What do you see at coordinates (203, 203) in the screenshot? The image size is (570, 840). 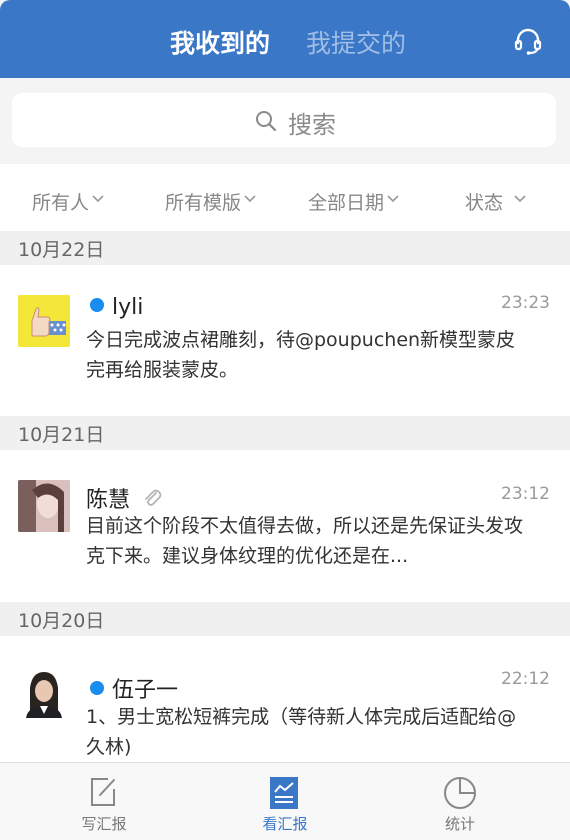 I see `filter-template-label: 所有模版` at bounding box center [203, 203].